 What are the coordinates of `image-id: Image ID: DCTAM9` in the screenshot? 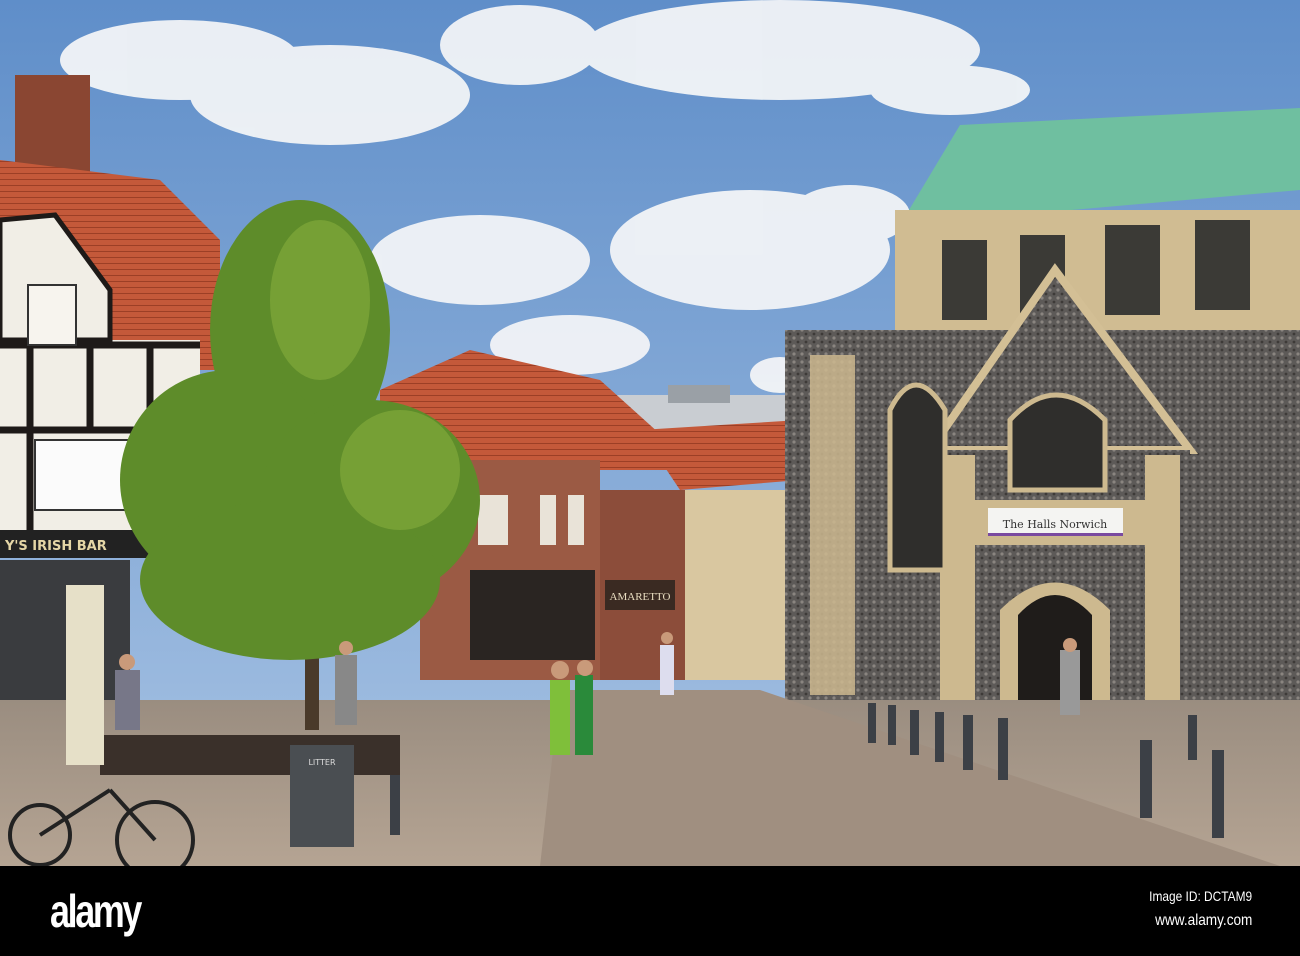 It's located at (1200, 896).